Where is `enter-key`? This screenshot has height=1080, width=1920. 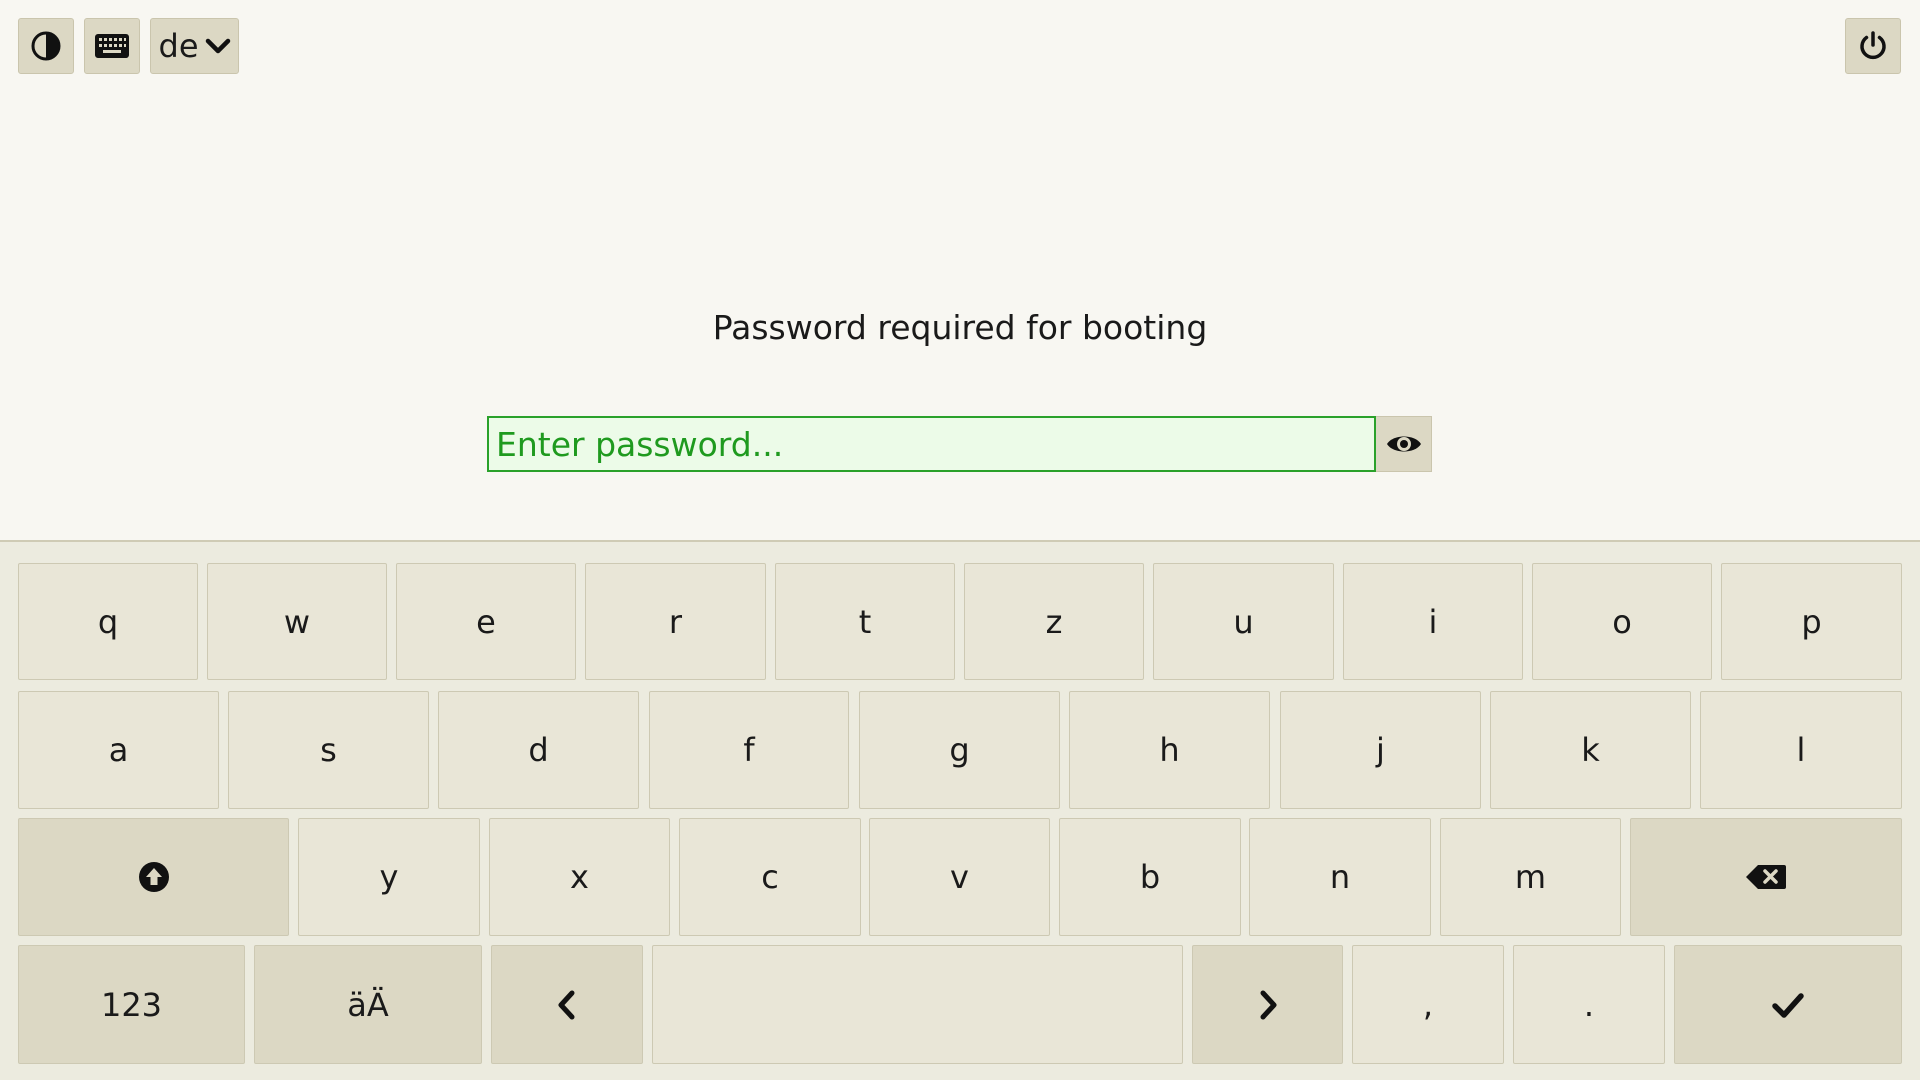 enter-key is located at coordinates (1788, 1004).